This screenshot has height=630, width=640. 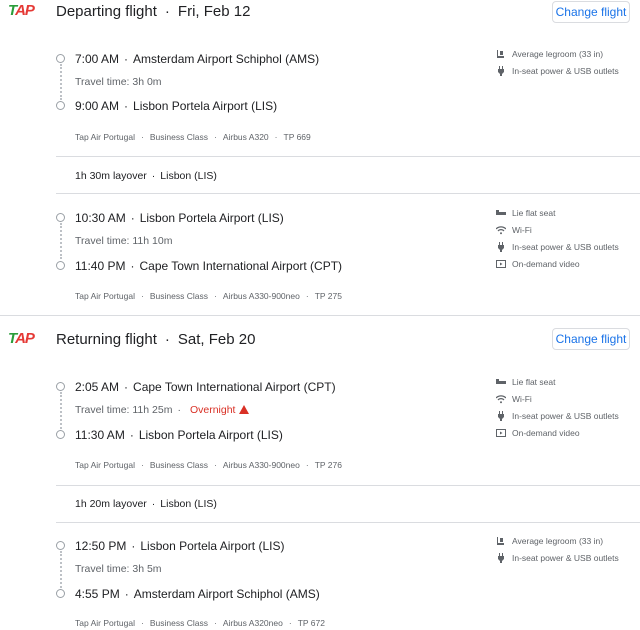 What do you see at coordinates (146, 504) in the screenshot?
I see `layover-info: 1h 20m layover · Lisbon (LIS)` at bounding box center [146, 504].